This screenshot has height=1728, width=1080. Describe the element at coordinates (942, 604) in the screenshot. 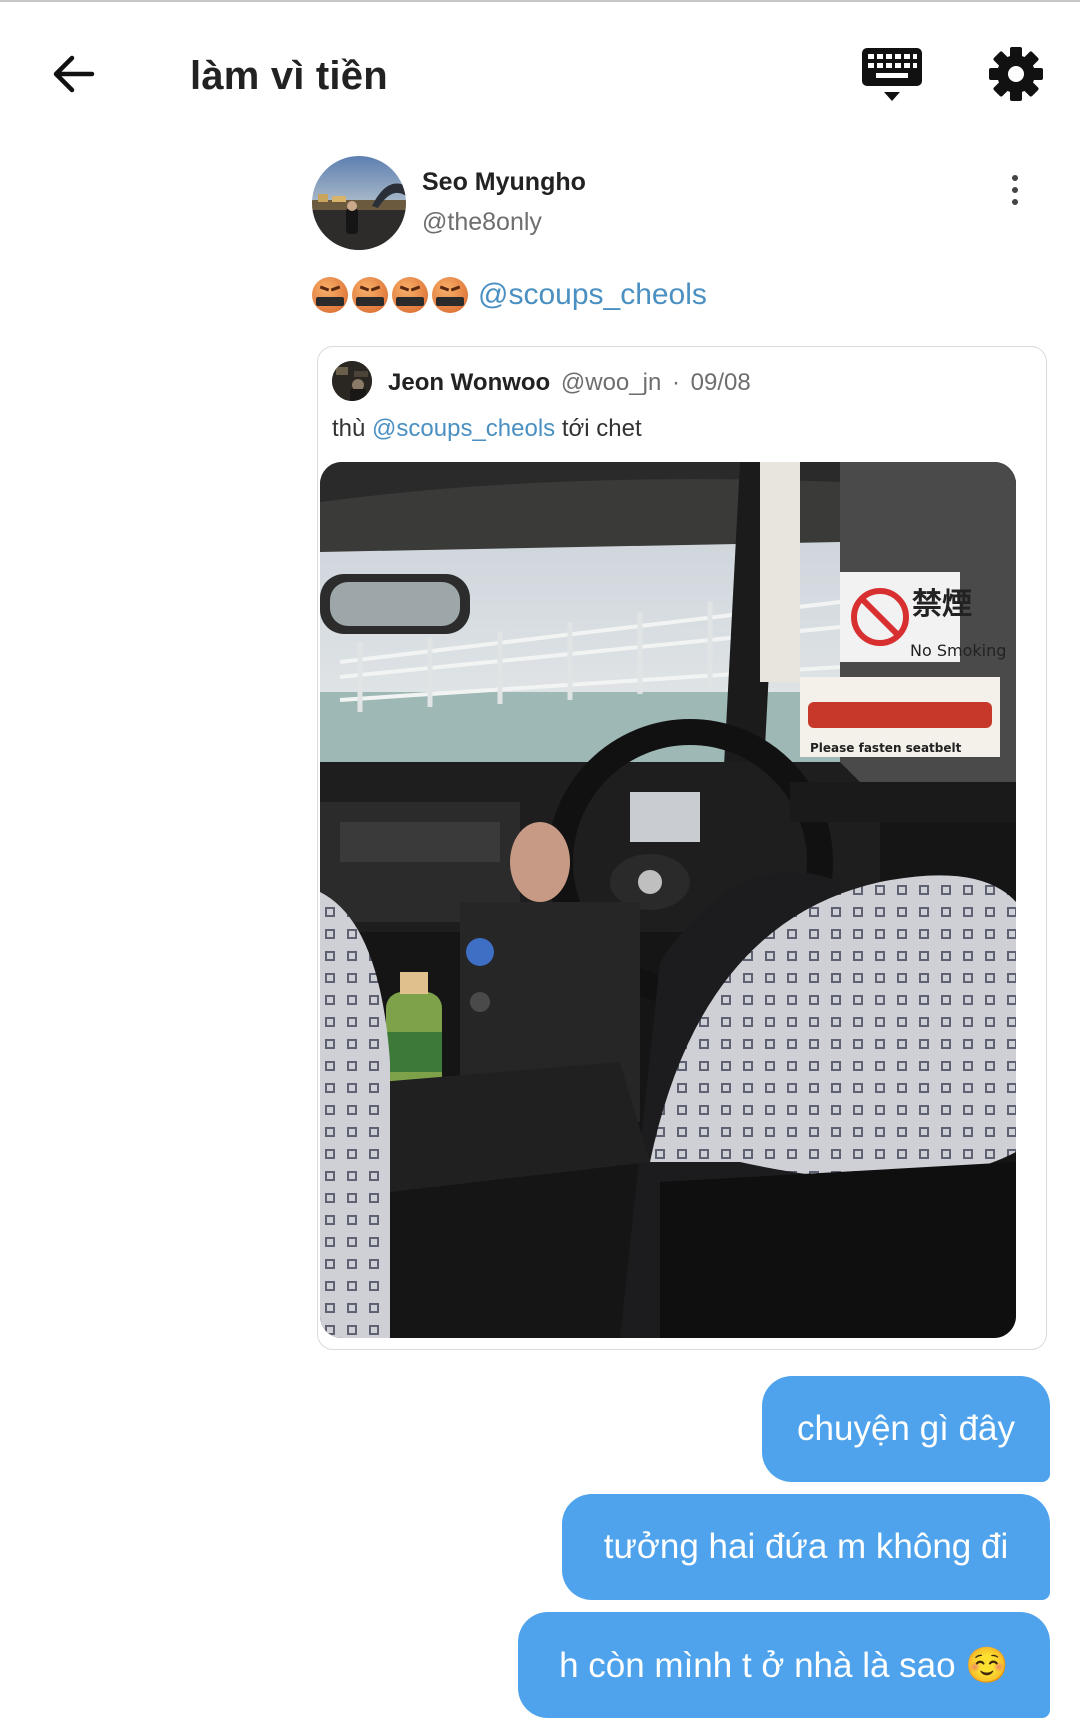

I see `no-smoking-kanji: 禁煙` at that location.